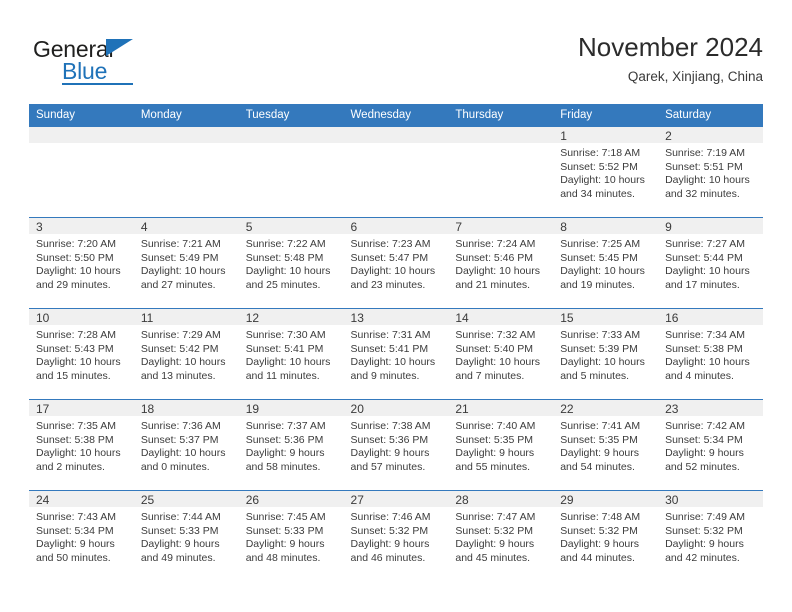  Describe the element at coordinates (291, 115) in the screenshot. I see `weekday-header-tuesday: Tuesday` at that location.